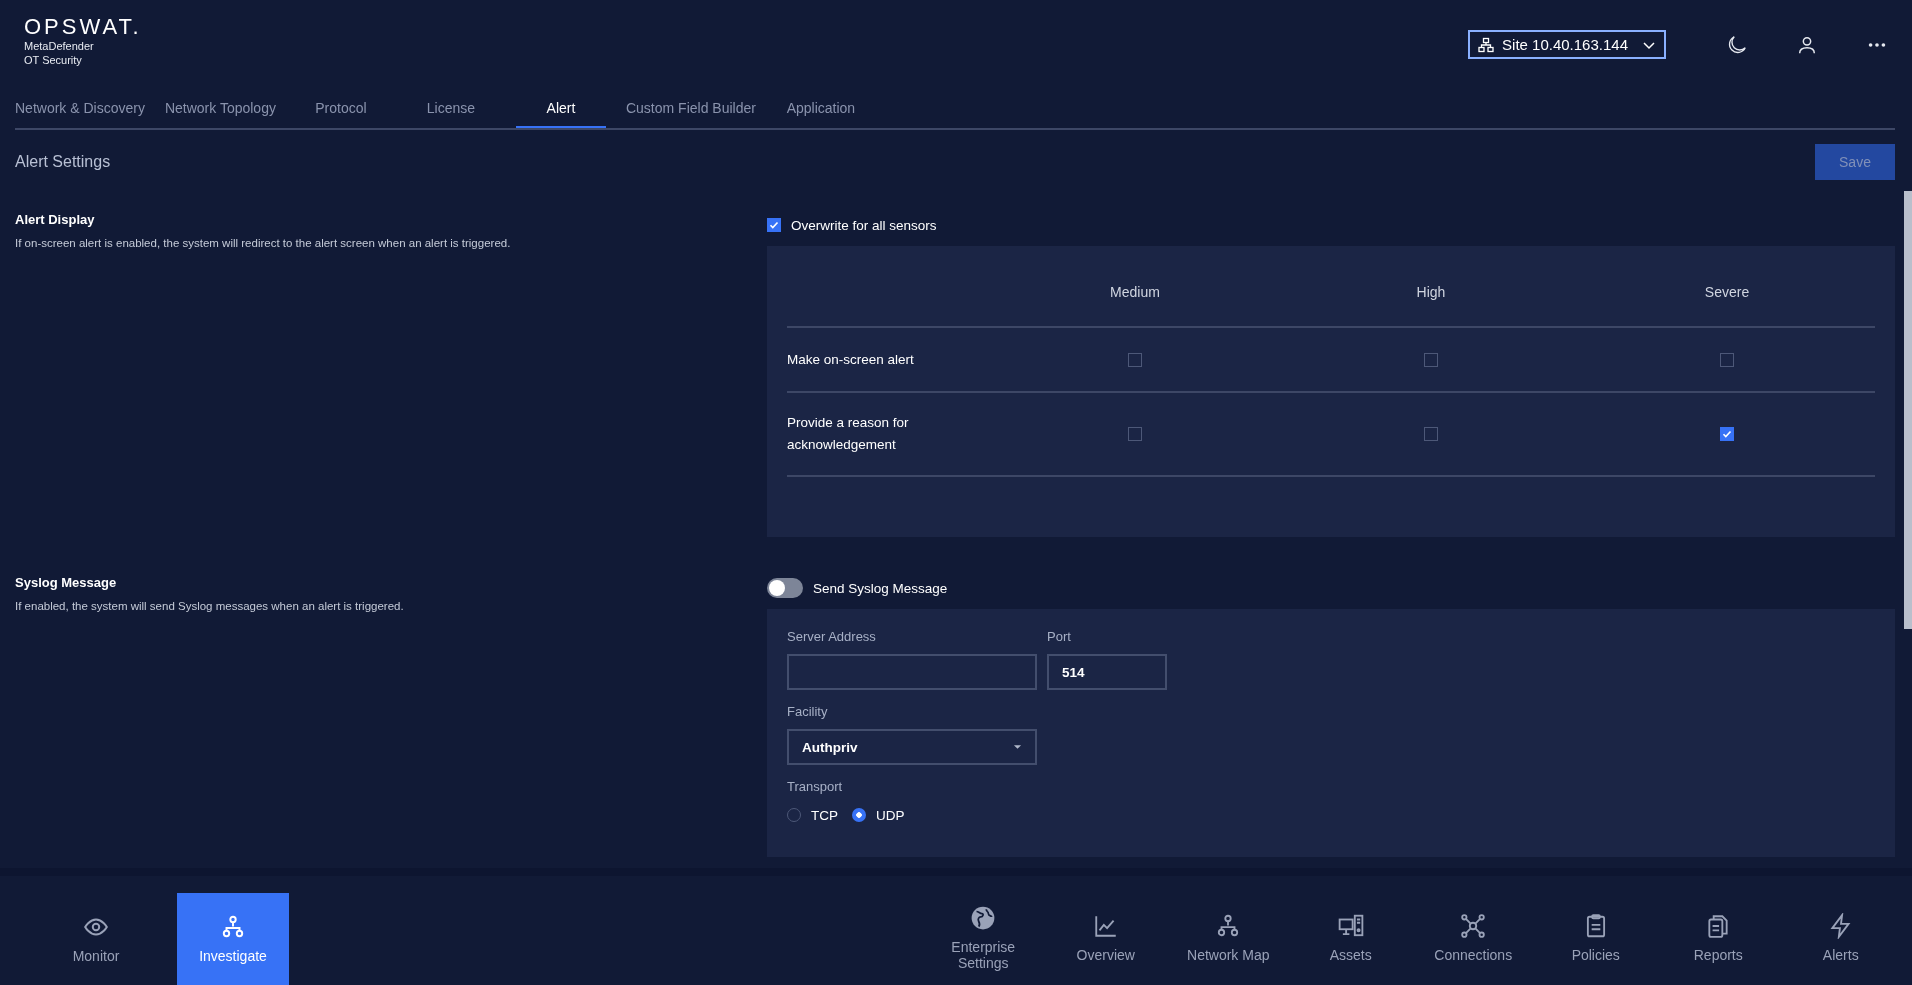 The width and height of the screenshot is (1912, 985). I want to click on product-edition: OT Security, so click(53, 60).